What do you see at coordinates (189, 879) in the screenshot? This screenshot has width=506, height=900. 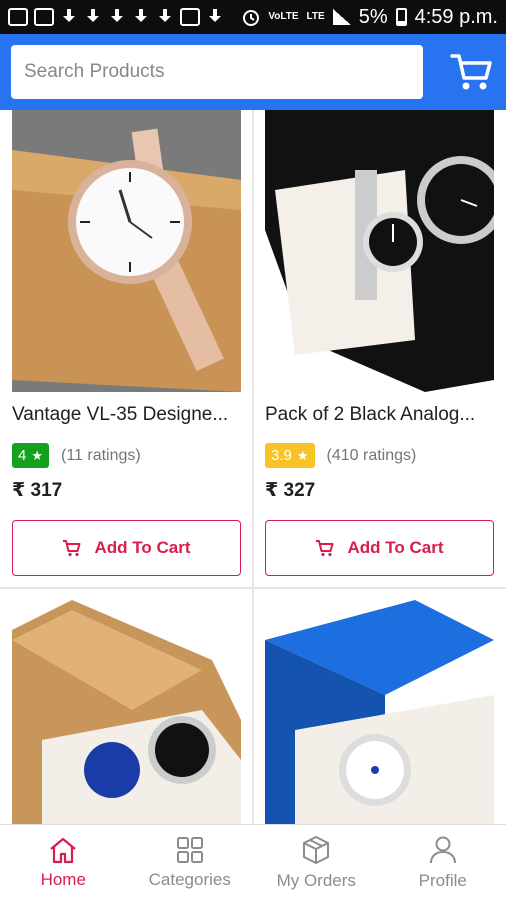 I see `nav-label: Categories` at bounding box center [189, 879].